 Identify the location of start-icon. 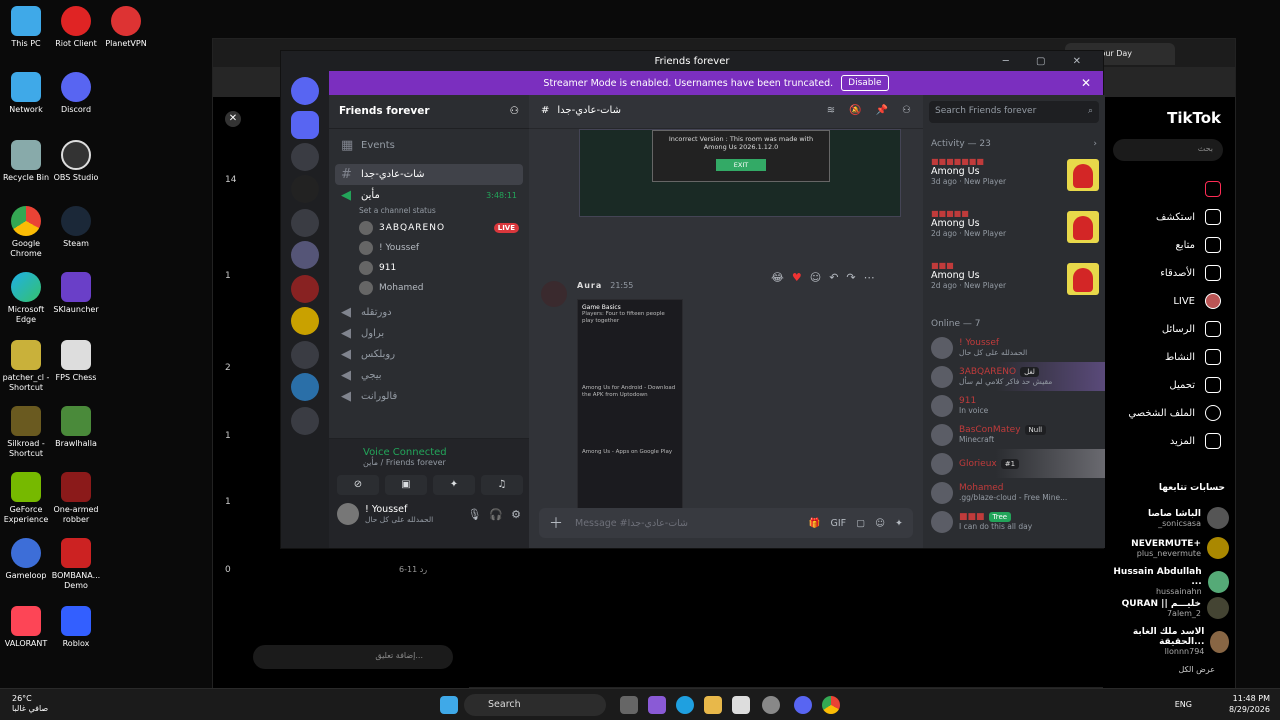
(449, 705).